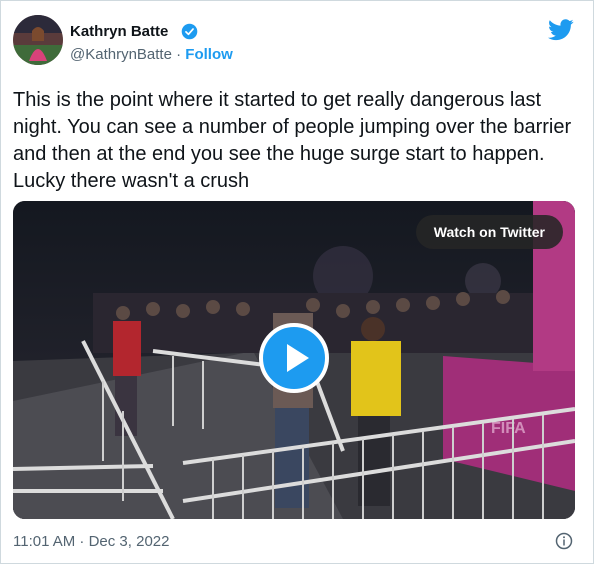  Describe the element at coordinates (508, 428) in the screenshot. I see `fifa-banner-text: FIFA` at that location.